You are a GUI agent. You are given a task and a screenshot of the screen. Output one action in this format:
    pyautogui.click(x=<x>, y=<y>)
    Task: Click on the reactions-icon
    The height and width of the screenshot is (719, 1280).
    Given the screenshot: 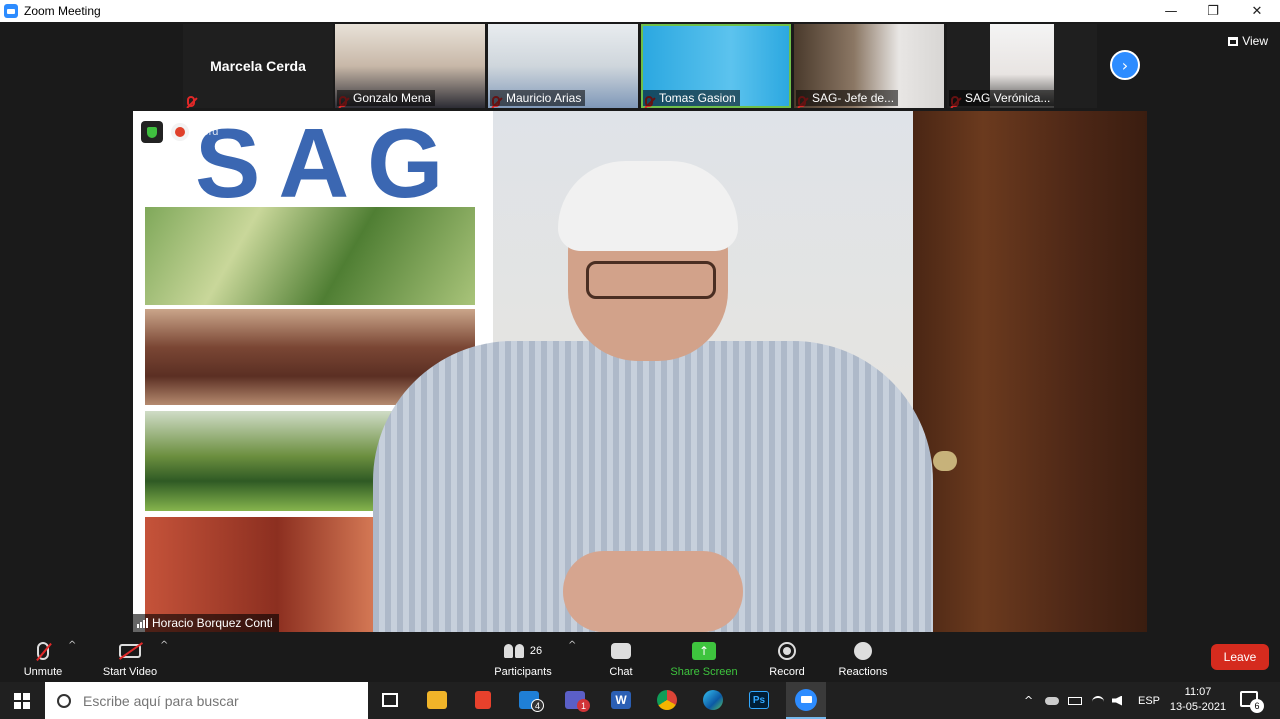 What is the action you would take?
    pyautogui.click(x=863, y=651)
    